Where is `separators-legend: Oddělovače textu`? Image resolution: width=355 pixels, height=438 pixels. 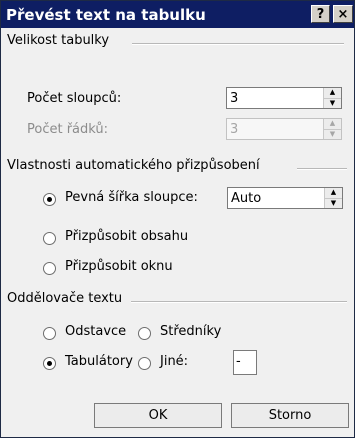 separators-legend: Oddělovače textu is located at coordinates (65, 298).